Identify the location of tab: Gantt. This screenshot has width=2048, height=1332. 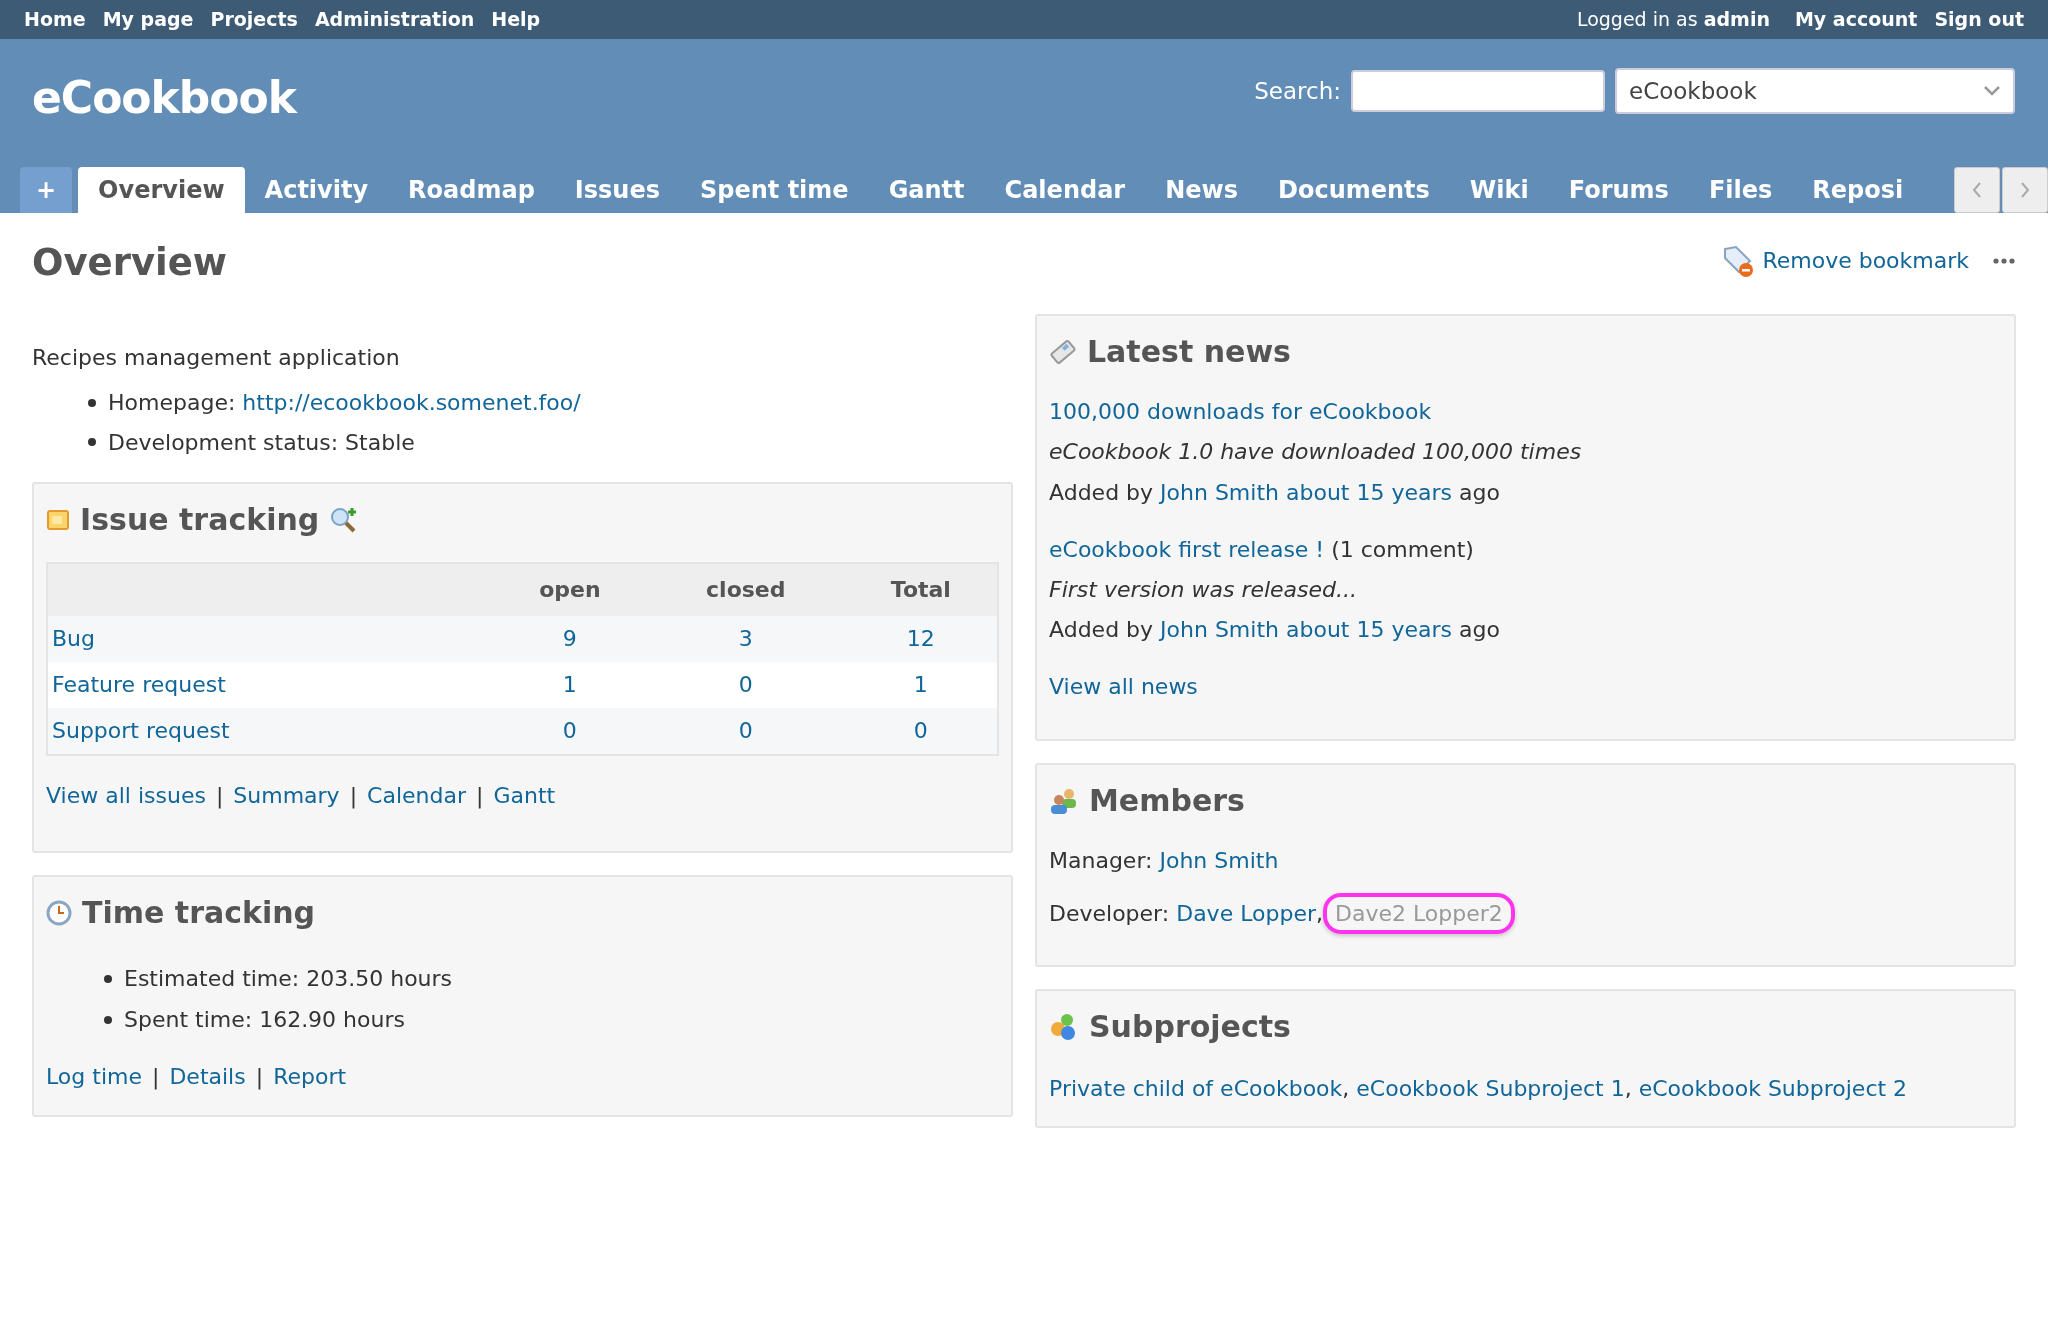
(926, 190).